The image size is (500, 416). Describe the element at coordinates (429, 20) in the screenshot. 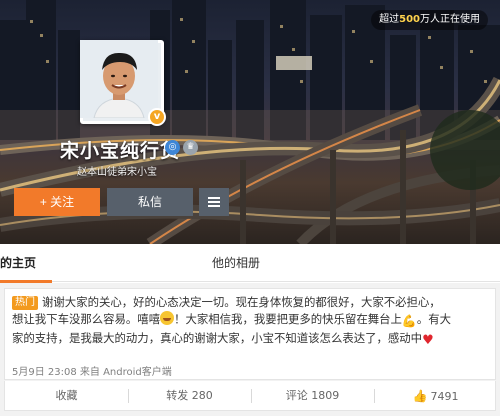

I see `active-users-badge: 超过500万人正在使用` at that location.